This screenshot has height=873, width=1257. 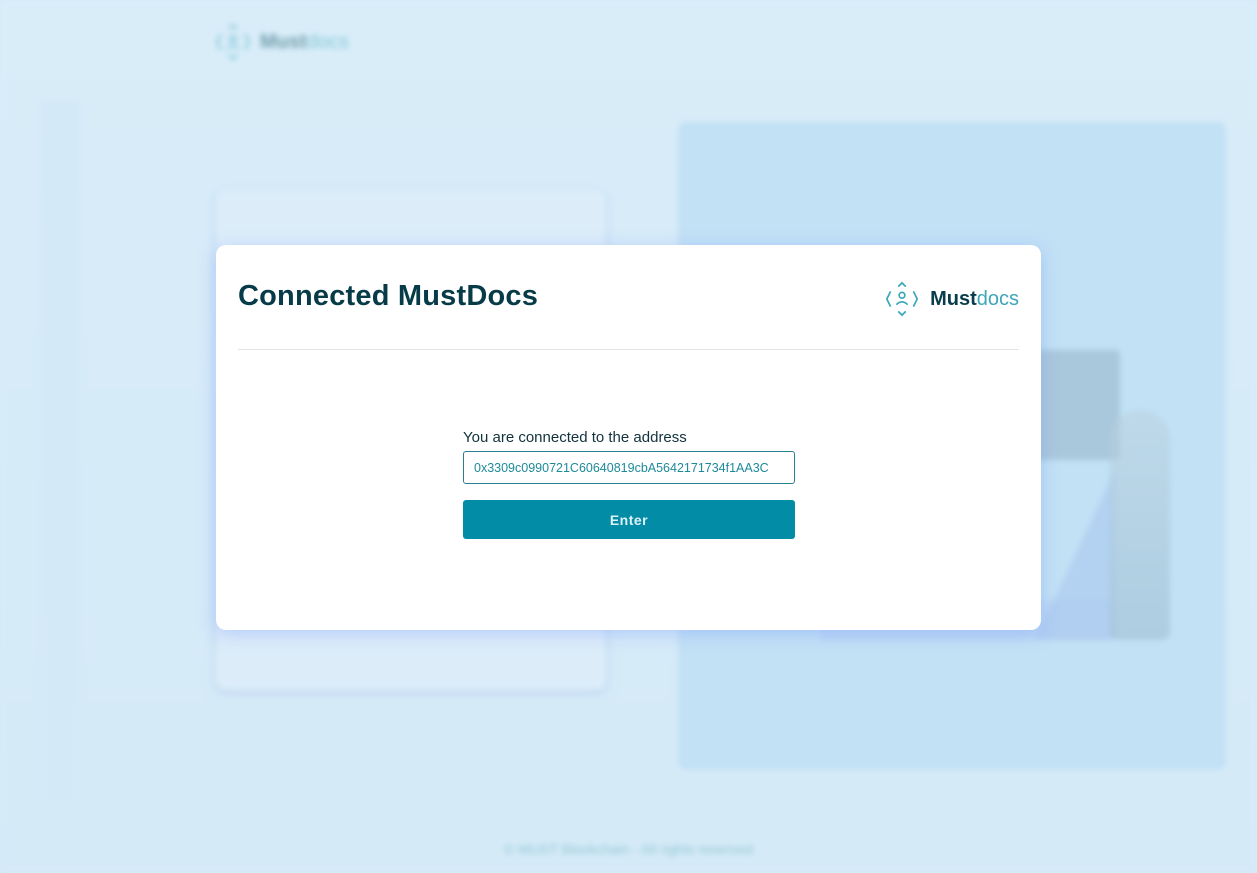 I want to click on modal-title: Connected MustDocs, so click(x=388, y=296).